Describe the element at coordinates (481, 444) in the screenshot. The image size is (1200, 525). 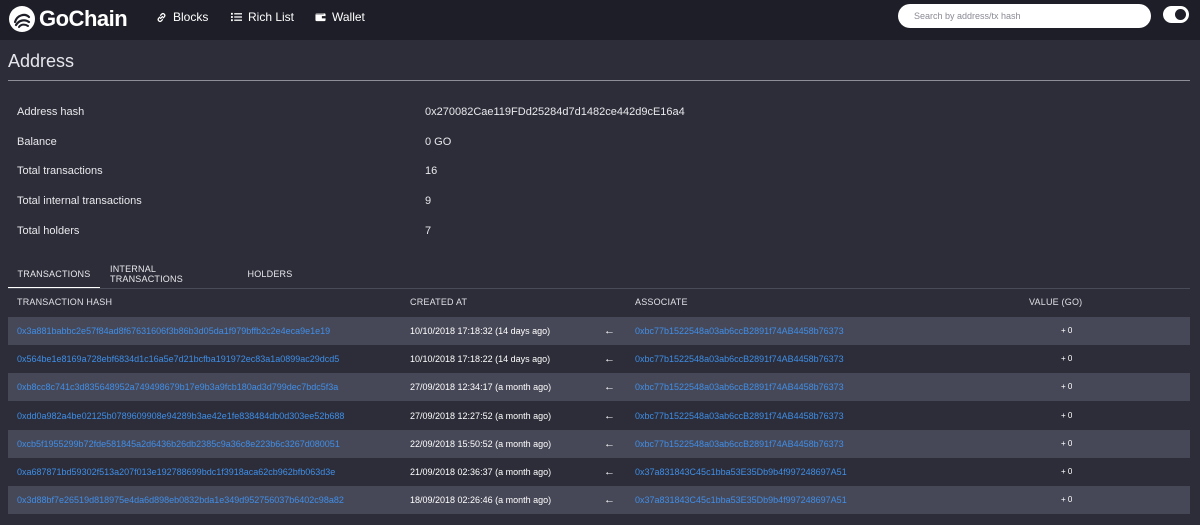
I see `created-at: 22/09/2018 15:50:52 (a month ago)` at that location.